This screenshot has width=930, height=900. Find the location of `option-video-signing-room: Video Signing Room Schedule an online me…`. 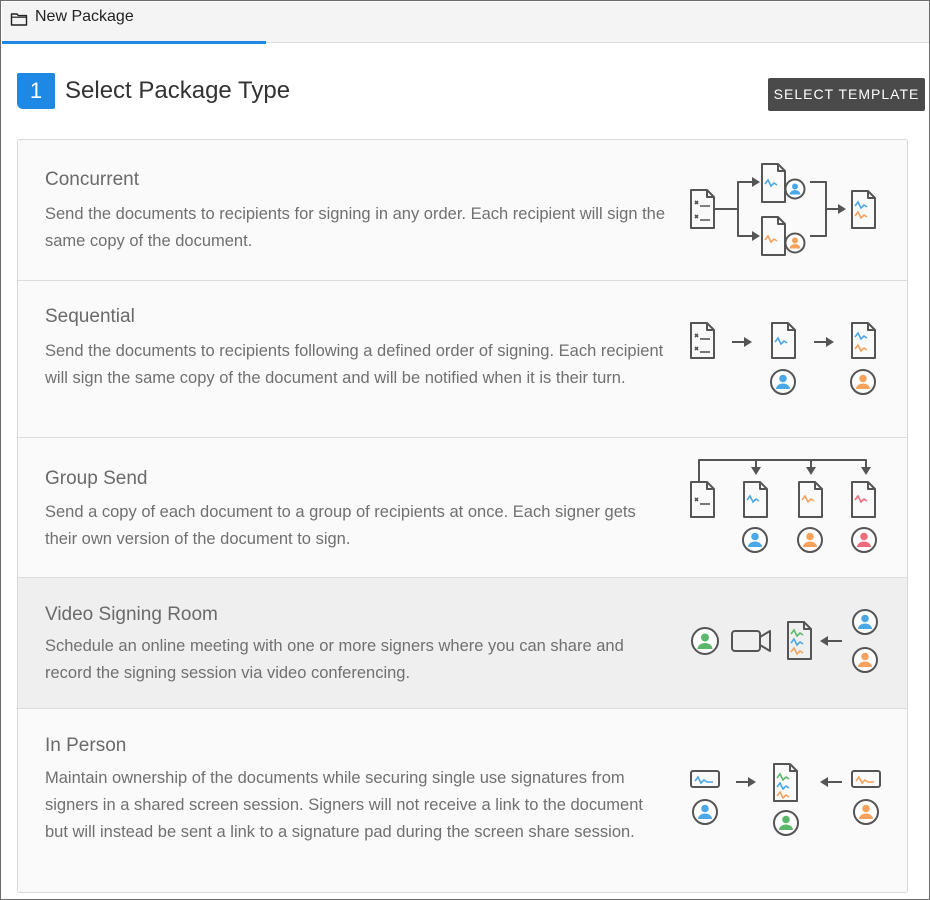

option-video-signing-room: Video Signing Room Schedule an online me… is located at coordinates (462, 643).